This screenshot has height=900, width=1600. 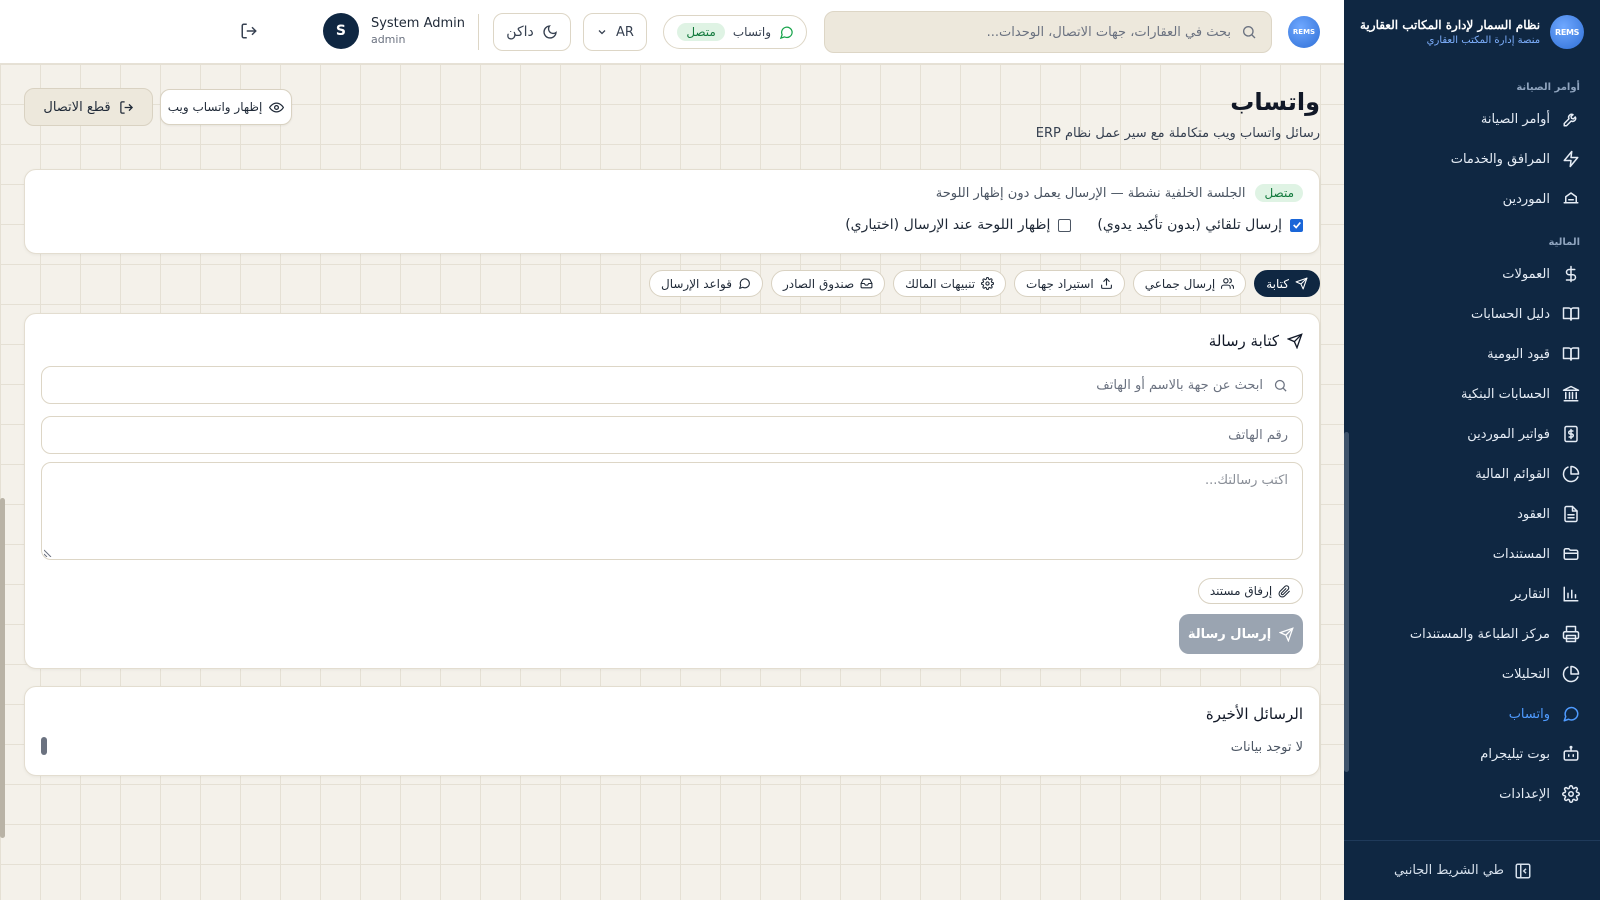 I want to click on theme-toggle-button: داكن, so click(x=532, y=32).